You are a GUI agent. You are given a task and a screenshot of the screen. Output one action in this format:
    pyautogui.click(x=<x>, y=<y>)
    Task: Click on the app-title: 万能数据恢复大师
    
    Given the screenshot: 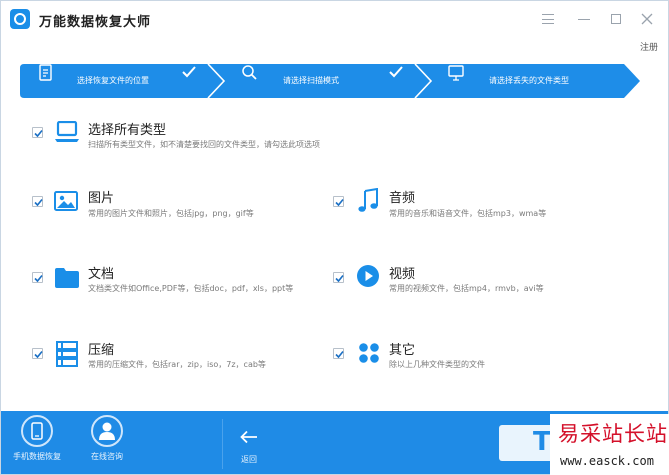 What is the action you would take?
    pyautogui.click(x=95, y=22)
    